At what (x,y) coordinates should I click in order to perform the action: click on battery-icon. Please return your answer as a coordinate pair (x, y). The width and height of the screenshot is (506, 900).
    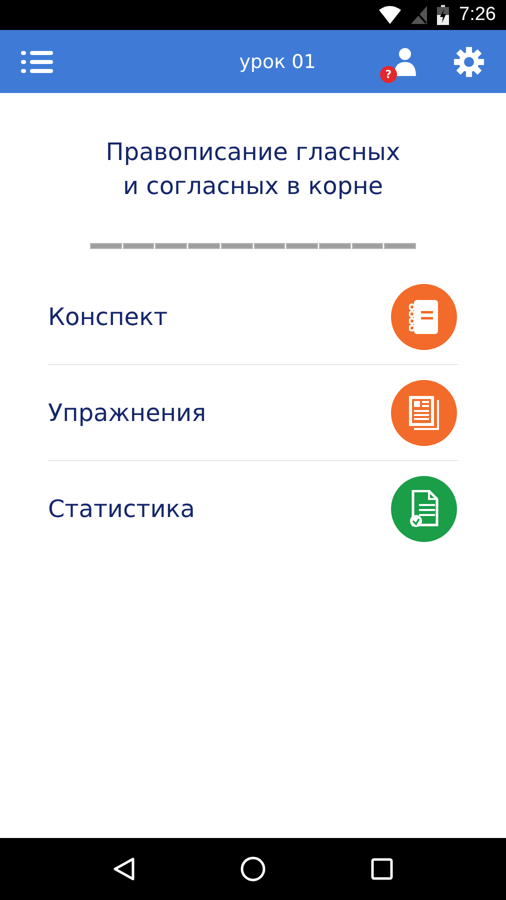
    Looking at the image, I should click on (443, 15).